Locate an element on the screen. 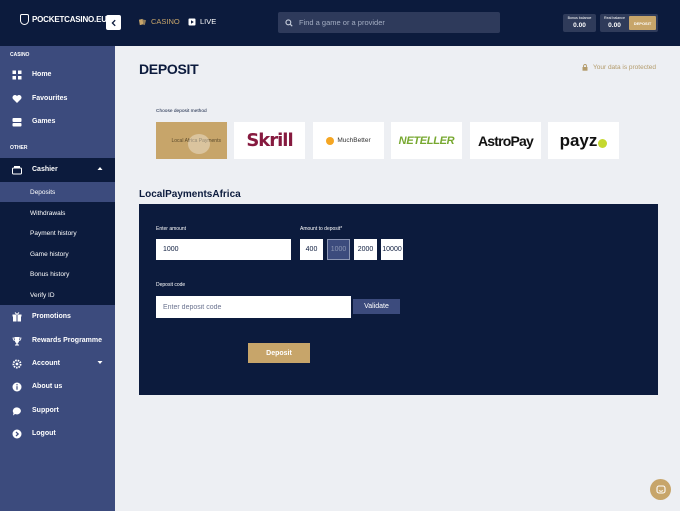 Image resolution: width=680 pixels, height=511 pixels. cards-icon is located at coordinates (142, 21).